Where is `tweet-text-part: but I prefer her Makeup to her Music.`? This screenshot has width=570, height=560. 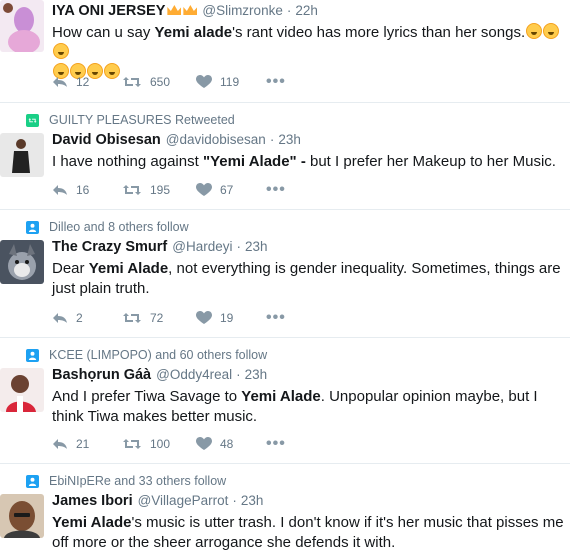
tweet-text-part: but I prefer her Makeup to her Music. is located at coordinates (430, 161).